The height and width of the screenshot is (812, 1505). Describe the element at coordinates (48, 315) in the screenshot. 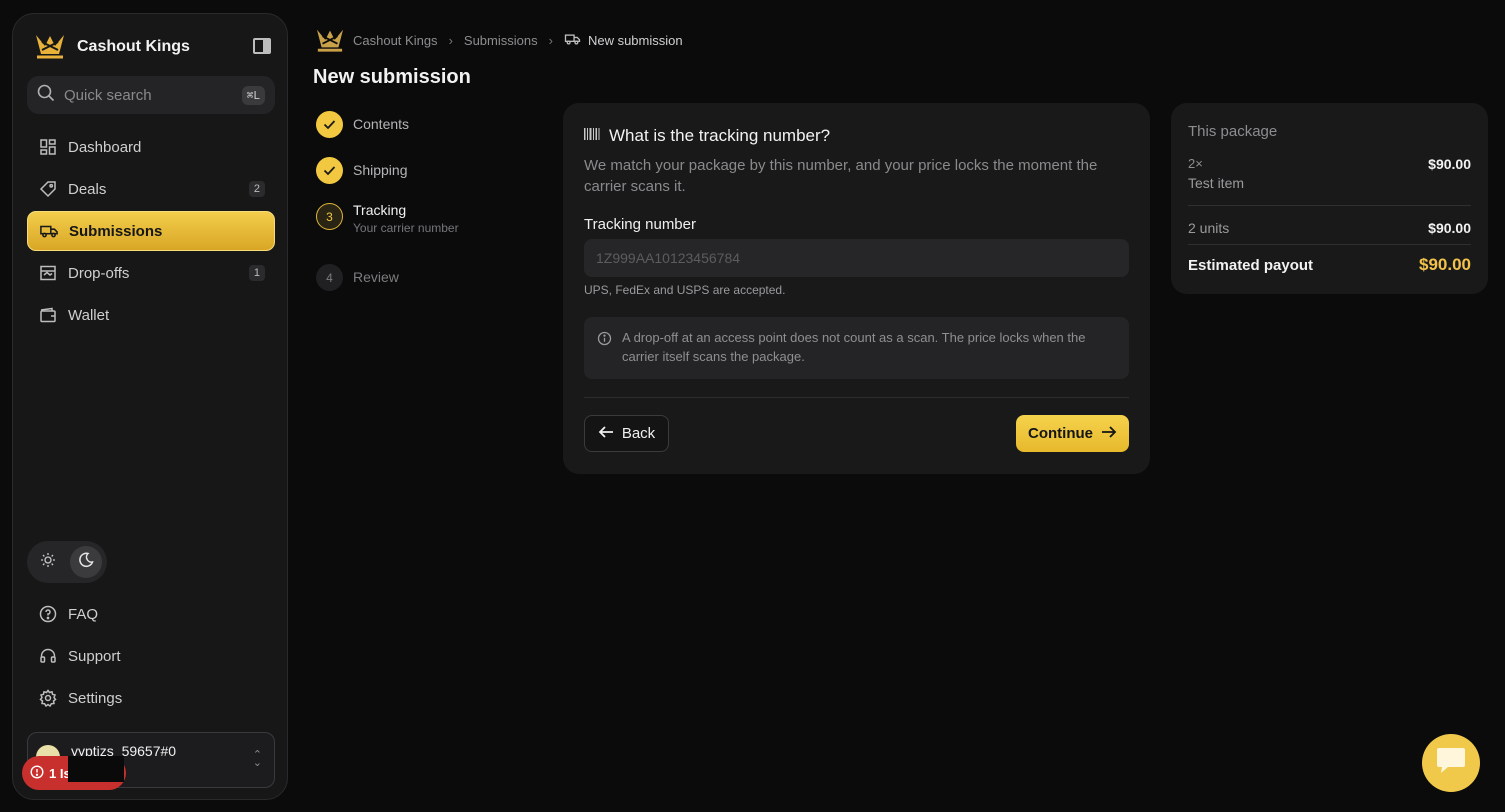

I see `wallet-icon` at that location.